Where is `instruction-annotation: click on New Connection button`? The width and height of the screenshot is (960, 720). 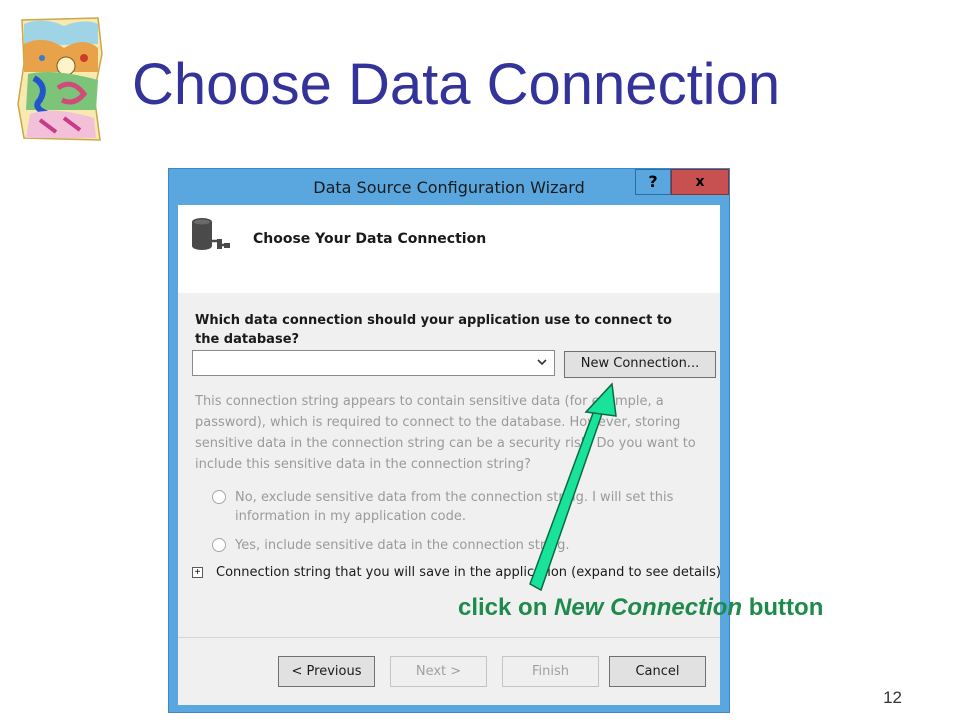 instruction-annotation: click on New Connection button is located at coordinates (640, 608).